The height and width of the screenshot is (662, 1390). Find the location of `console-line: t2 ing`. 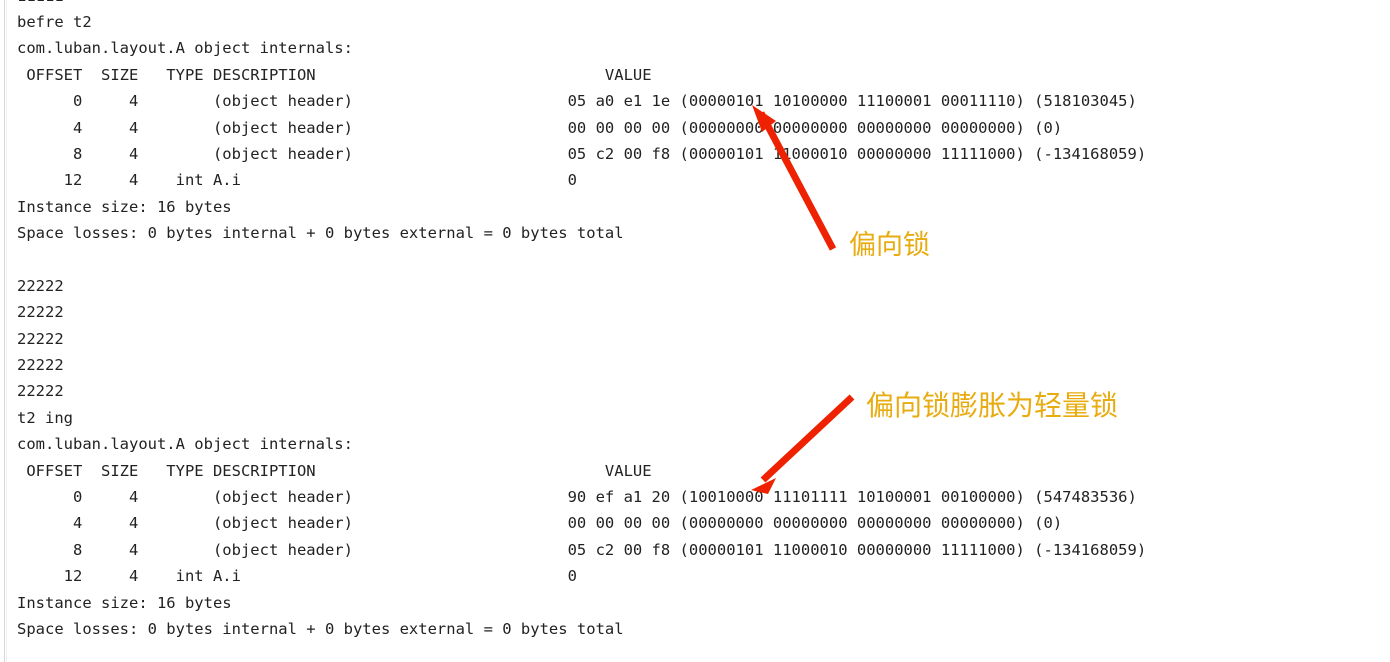

console-line: t2 ing is located at coordinates (45, 417).